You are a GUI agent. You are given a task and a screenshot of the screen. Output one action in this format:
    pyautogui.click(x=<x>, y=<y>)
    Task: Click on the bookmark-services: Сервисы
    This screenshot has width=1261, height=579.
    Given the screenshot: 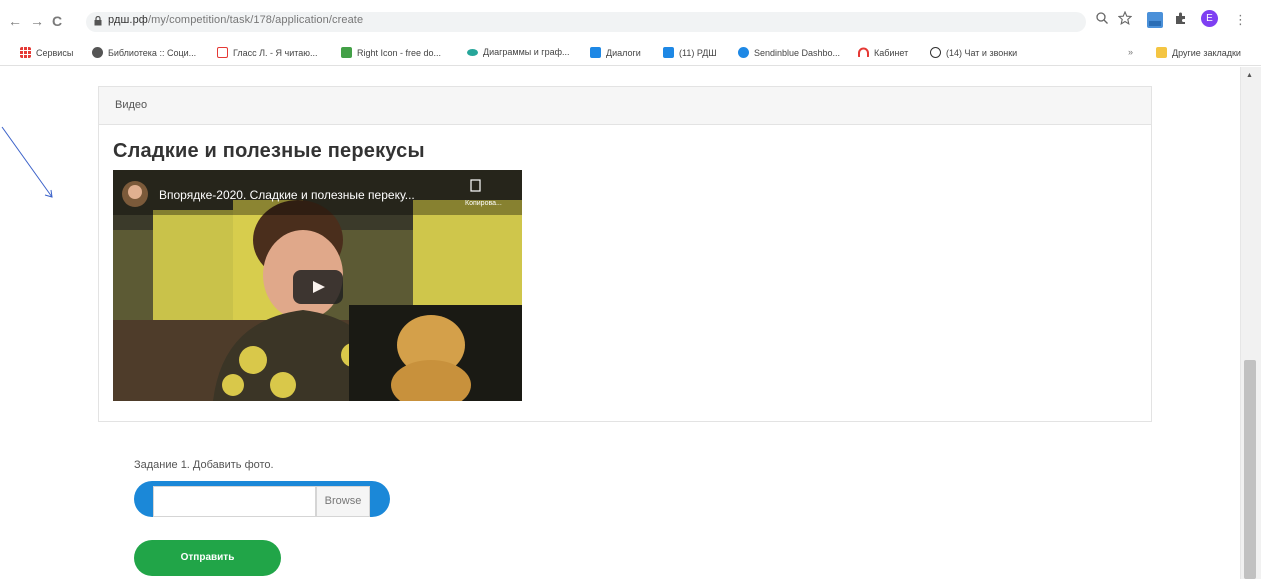 What is the action you would take?
    pyautogui.click(x=46, y=52)
    